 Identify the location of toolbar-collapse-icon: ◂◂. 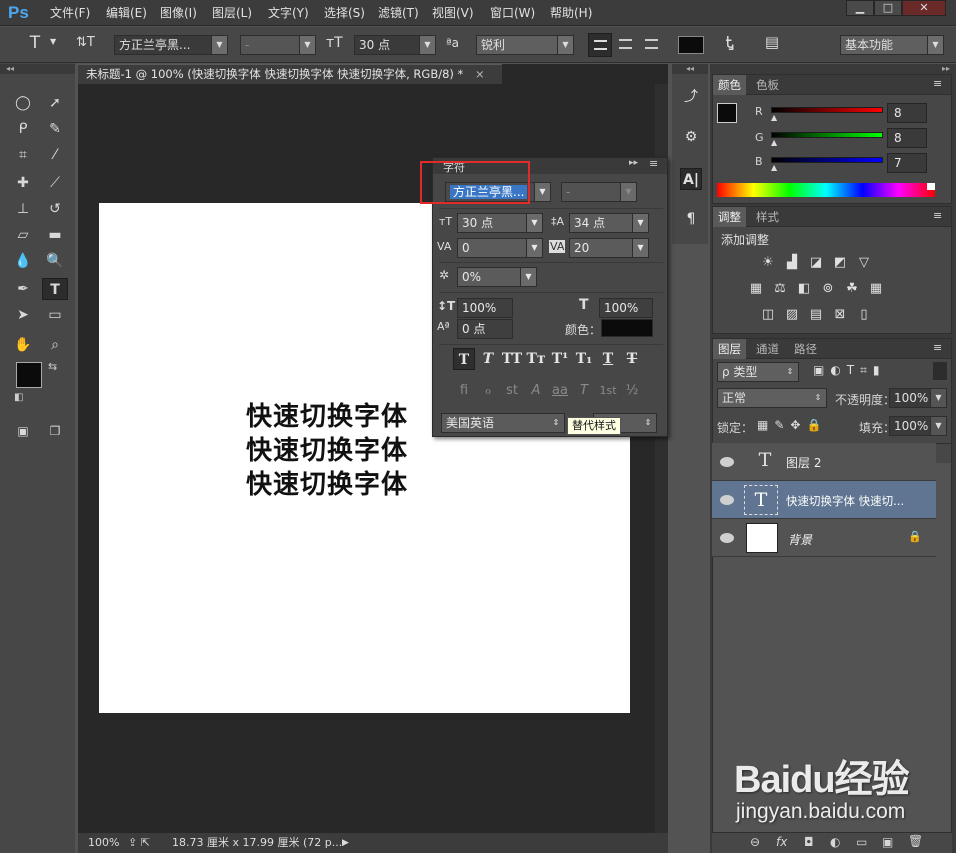
(37, 69).